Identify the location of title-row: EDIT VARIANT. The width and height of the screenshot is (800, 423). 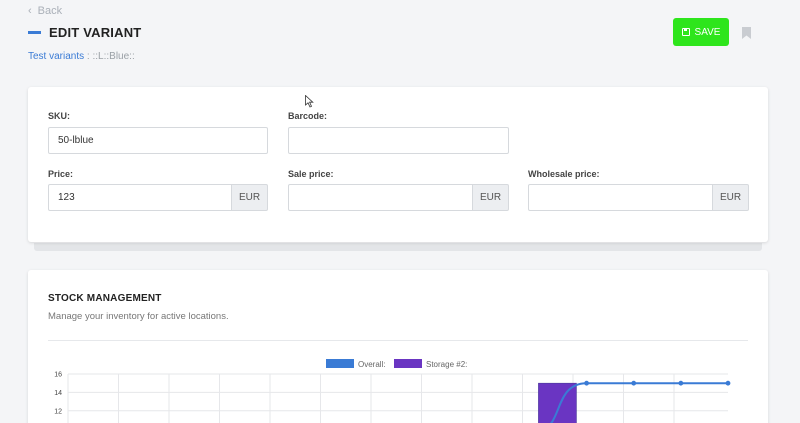
(84, 32).